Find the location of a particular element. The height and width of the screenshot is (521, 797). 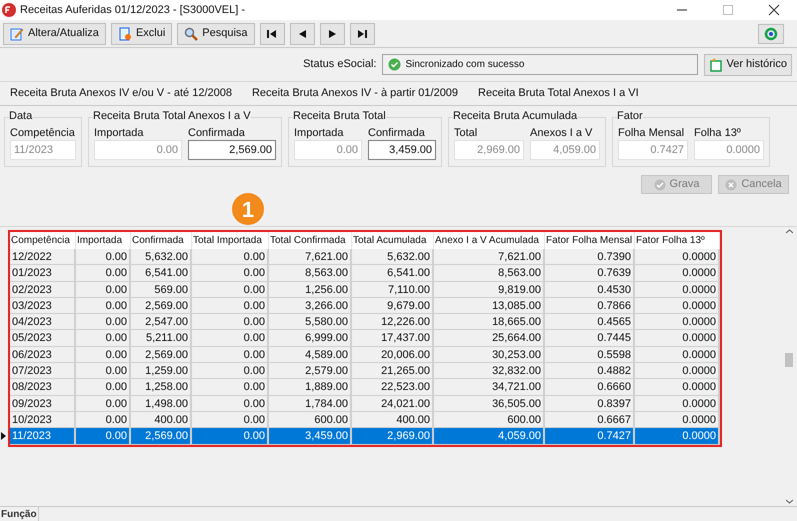

status-label: Status eSocial: is located at coordinates (339, 64).